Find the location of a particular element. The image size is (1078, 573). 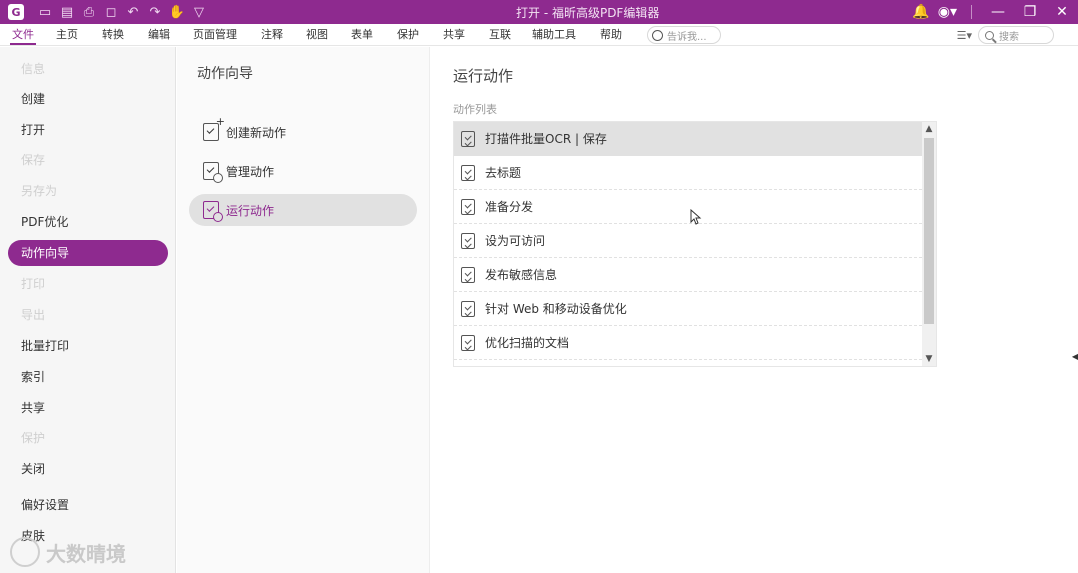

search-input: 搜索 is located at coordinates (1016, 35).